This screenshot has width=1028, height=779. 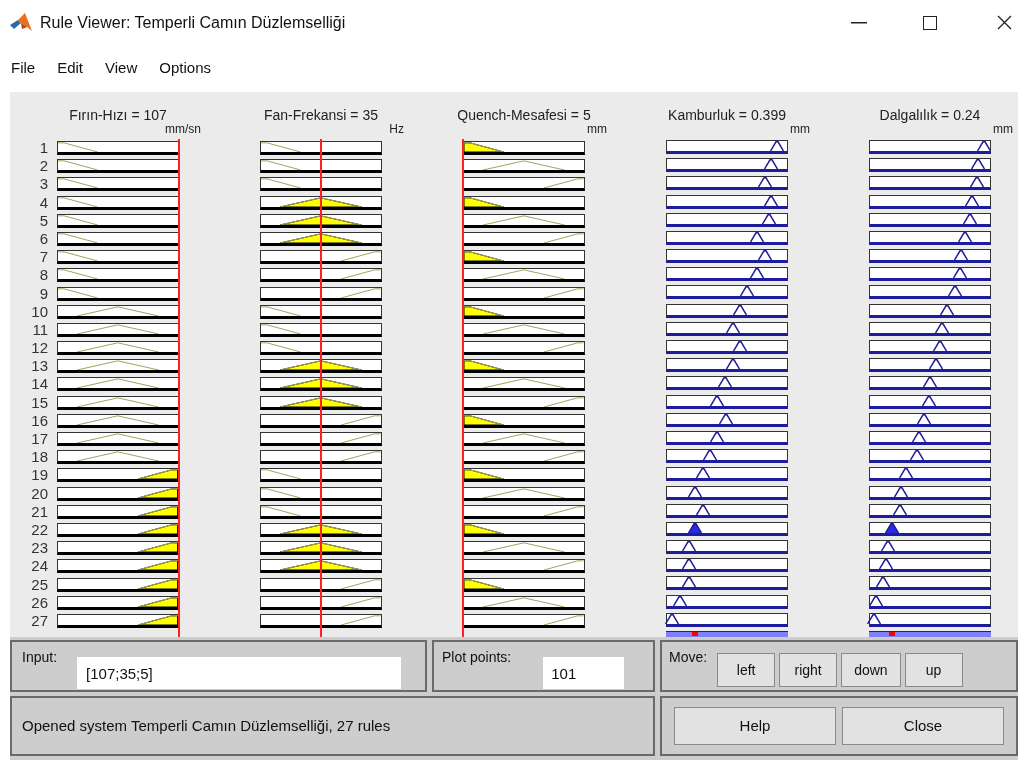 I want to click on rule-number: 25, so click(x=40, y=584).